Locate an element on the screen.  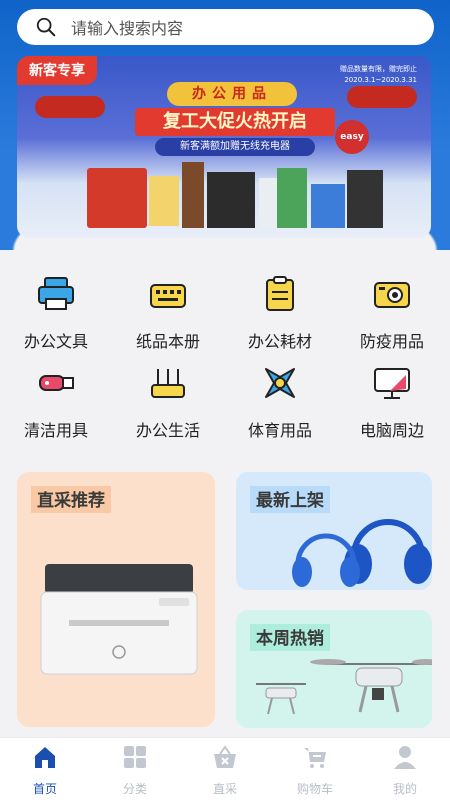
grid-icon is located at coordinates (135, 757).